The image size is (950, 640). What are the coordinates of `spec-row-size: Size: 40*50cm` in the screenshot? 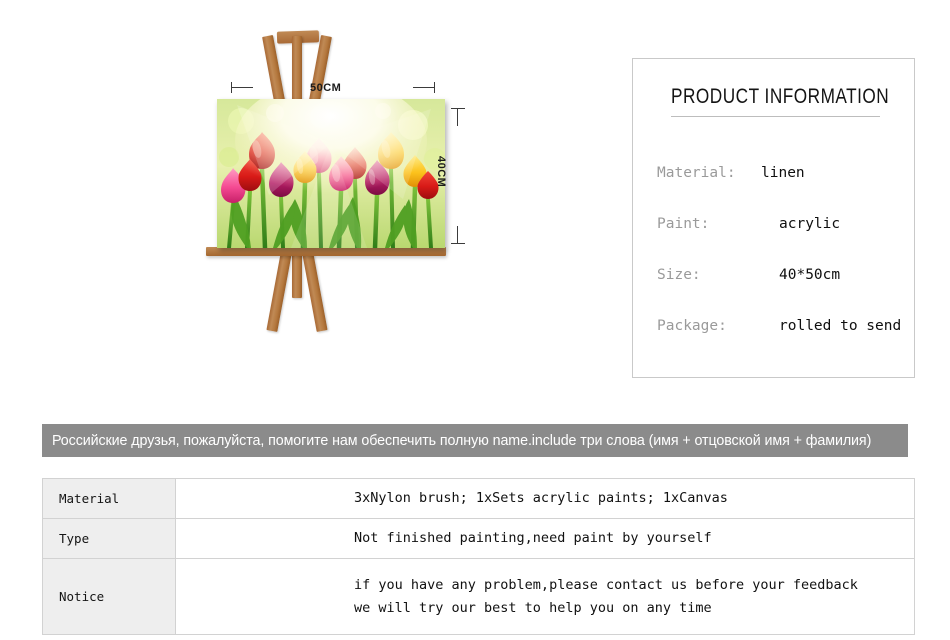 It's located at (782, 275).